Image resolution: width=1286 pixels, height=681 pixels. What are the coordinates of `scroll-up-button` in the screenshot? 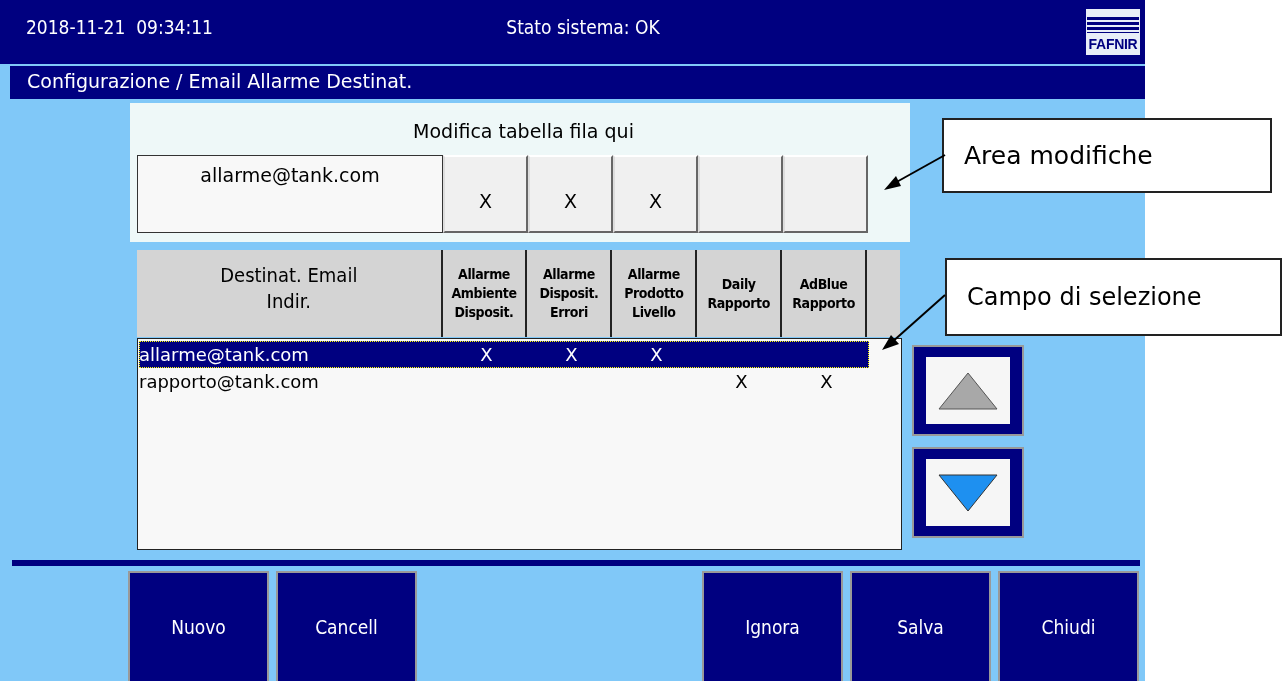 It's located at (968, 390).